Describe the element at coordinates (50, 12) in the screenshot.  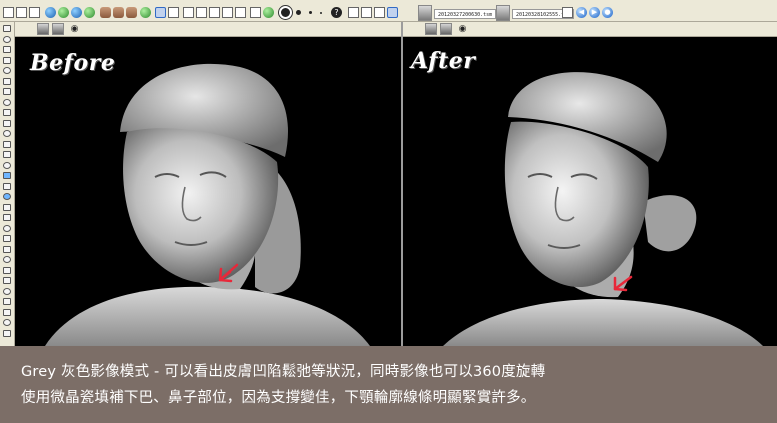
I see `globe-icon` at that location.